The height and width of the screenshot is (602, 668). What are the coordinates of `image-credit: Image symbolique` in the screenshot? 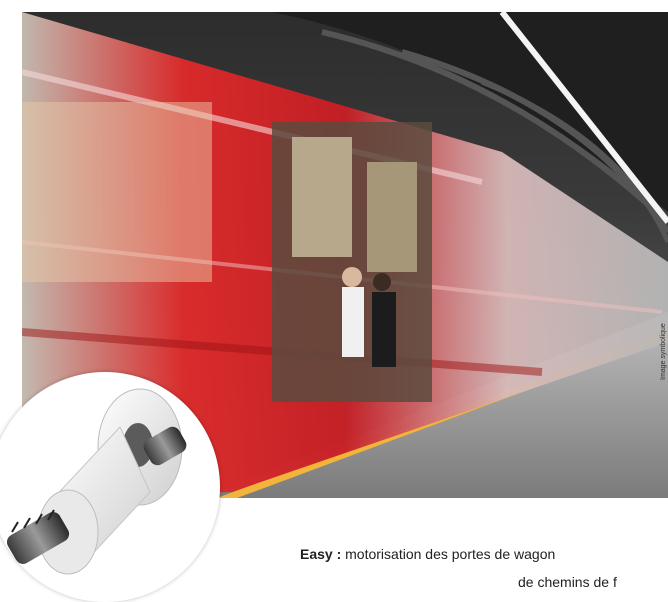 It's located at (663, 351).